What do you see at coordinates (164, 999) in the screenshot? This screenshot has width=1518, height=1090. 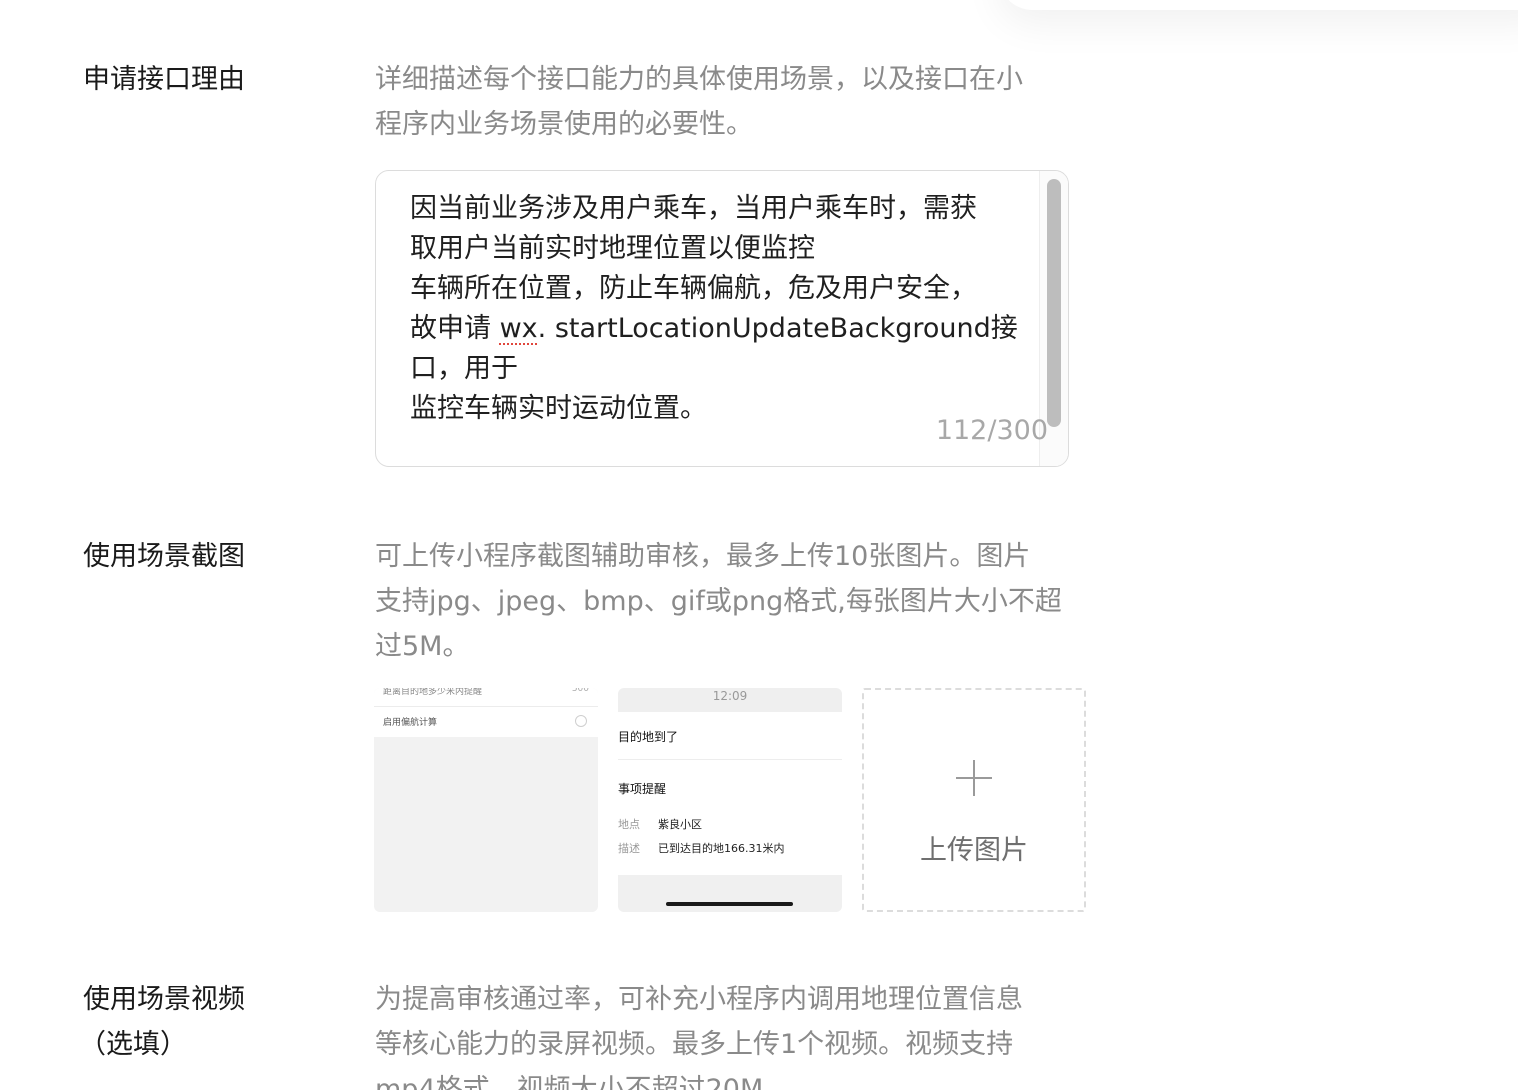 I see `video-label-line: 使用场景视频` at bounding box center [164, 999].